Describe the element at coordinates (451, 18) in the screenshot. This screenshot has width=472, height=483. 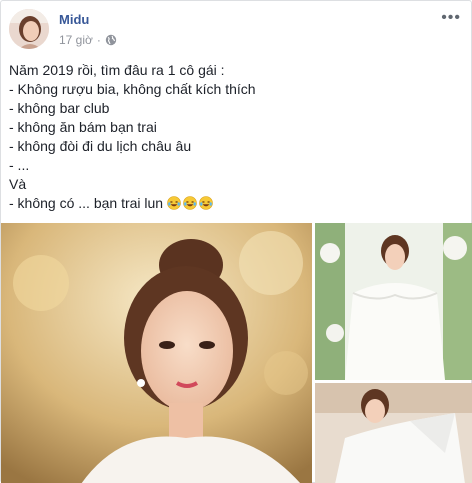
I see `more-options-button: •••` at that location.